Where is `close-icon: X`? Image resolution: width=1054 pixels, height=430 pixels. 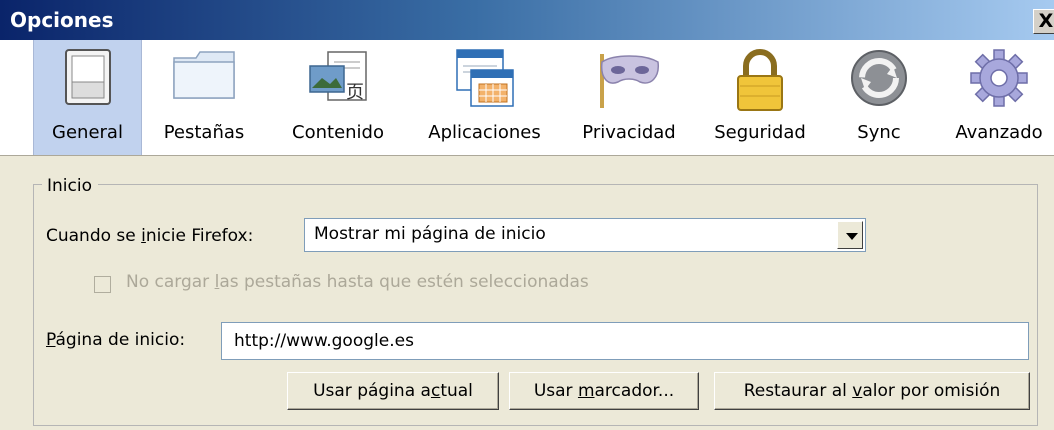 close-icon: X is located at coordinates (1046, 21).